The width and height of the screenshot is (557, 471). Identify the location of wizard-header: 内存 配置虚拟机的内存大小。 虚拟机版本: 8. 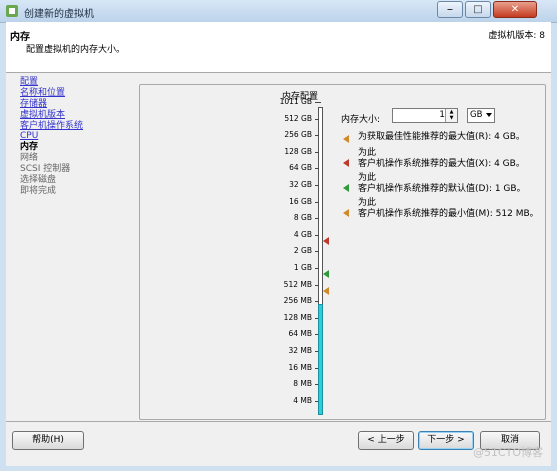
(278, 47).